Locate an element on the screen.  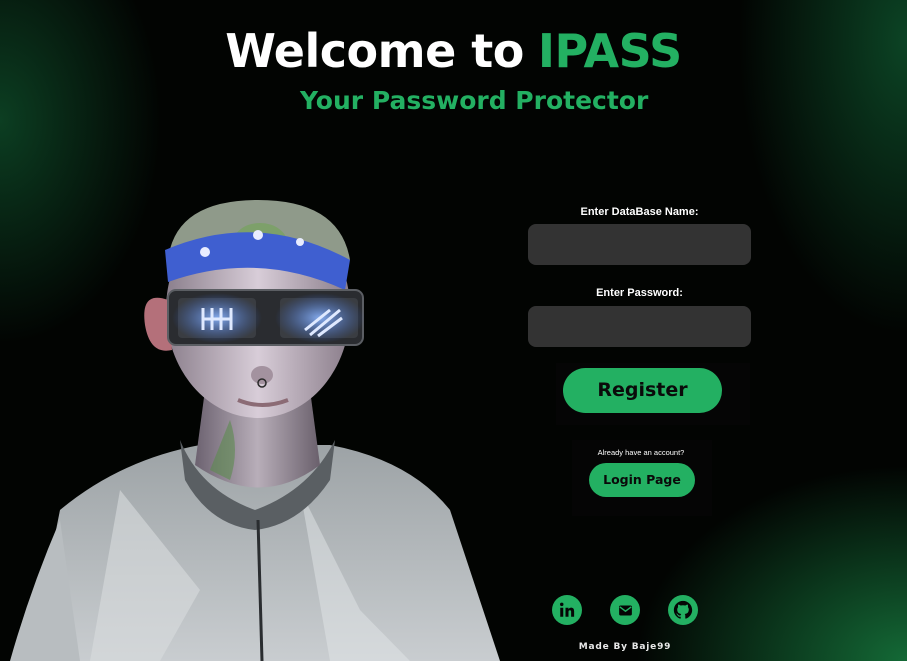
password-label: Enter Password: is located at coordinates (639, 293).